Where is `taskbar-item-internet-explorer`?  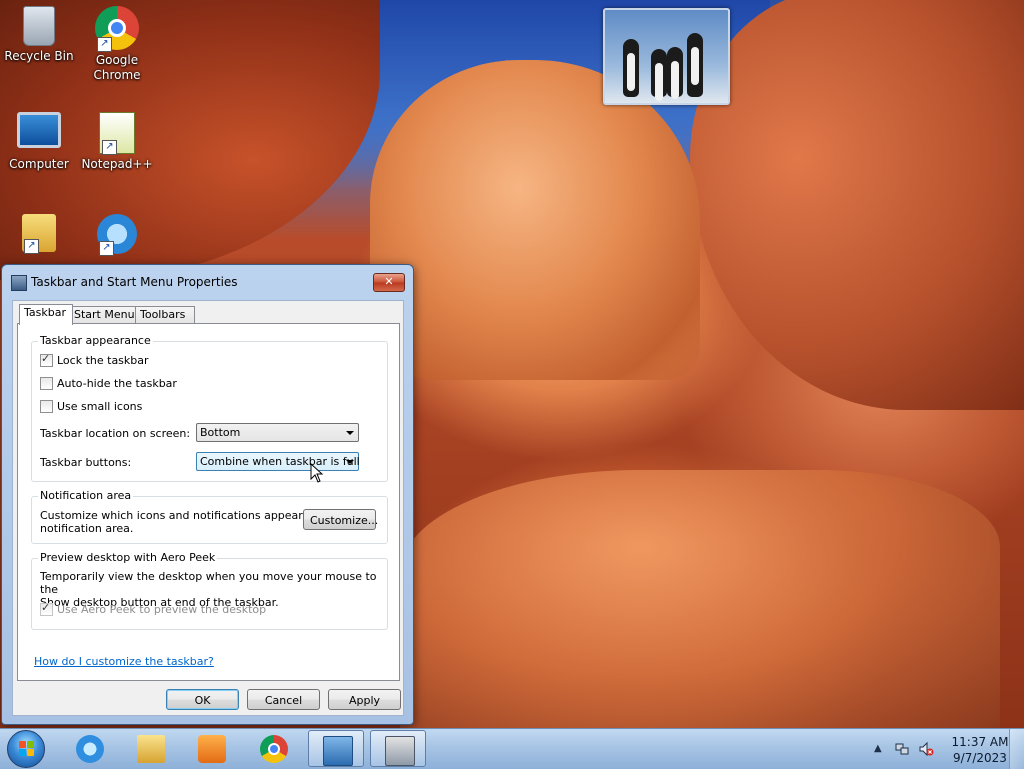
taskbar-item-internet-explorer is located at coordinates (90, 748).